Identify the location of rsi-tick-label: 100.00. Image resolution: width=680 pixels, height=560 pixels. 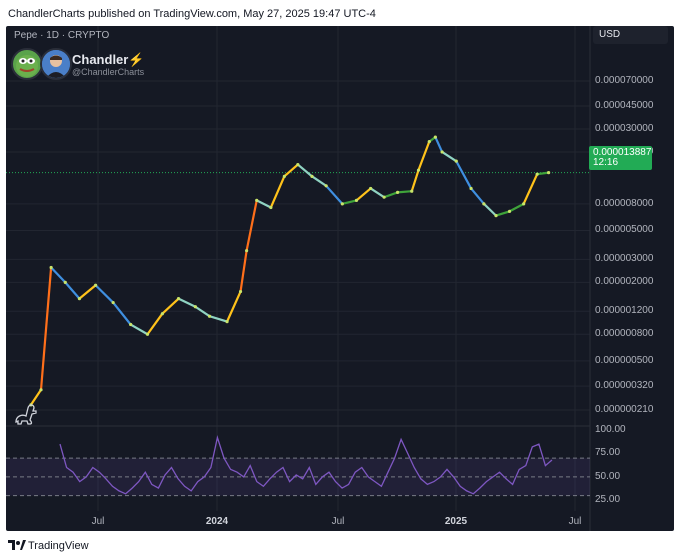
(610, 429).